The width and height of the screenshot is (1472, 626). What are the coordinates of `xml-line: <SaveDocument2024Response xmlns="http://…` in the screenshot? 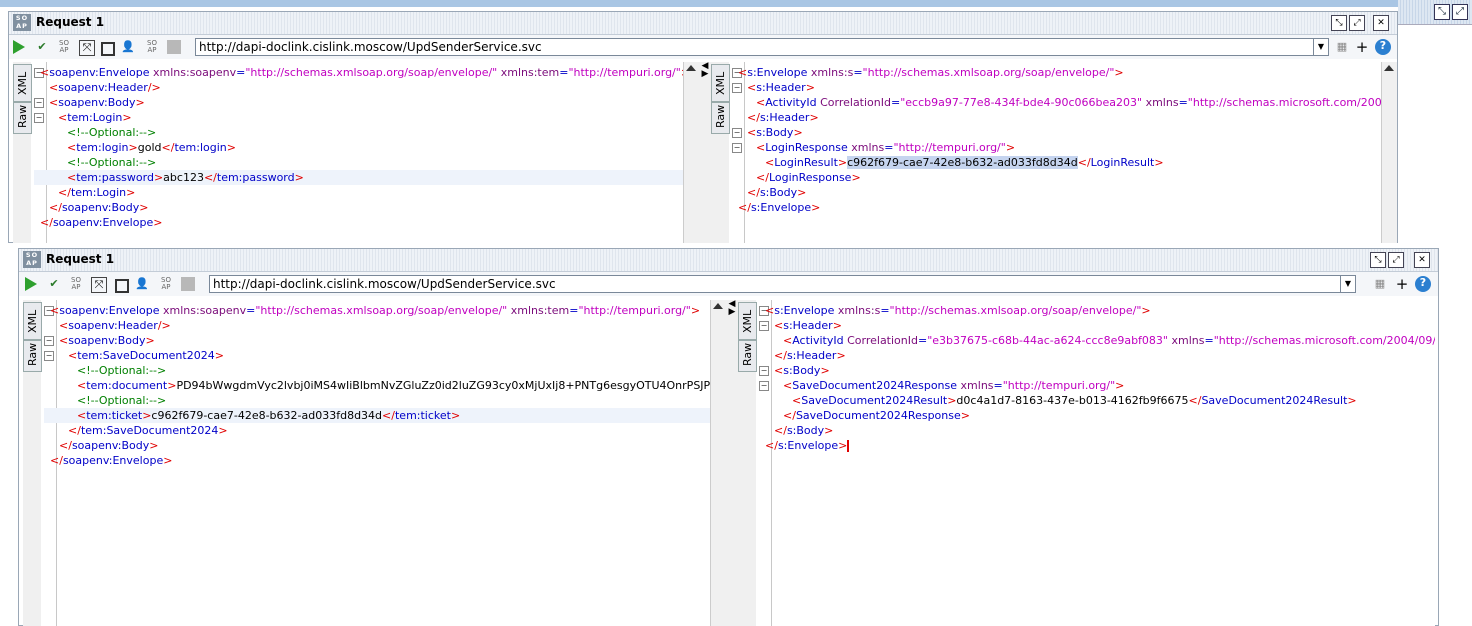 It's located at (1097, 385).